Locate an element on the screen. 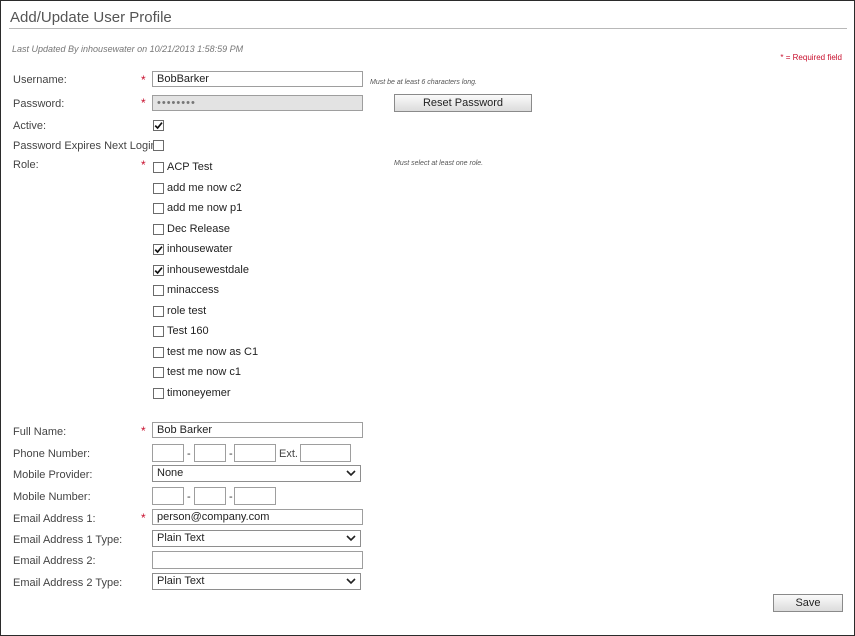 This screenshot has height=636, width=855. reset-password-button: Reset Password is located at coordinates (463, 103).